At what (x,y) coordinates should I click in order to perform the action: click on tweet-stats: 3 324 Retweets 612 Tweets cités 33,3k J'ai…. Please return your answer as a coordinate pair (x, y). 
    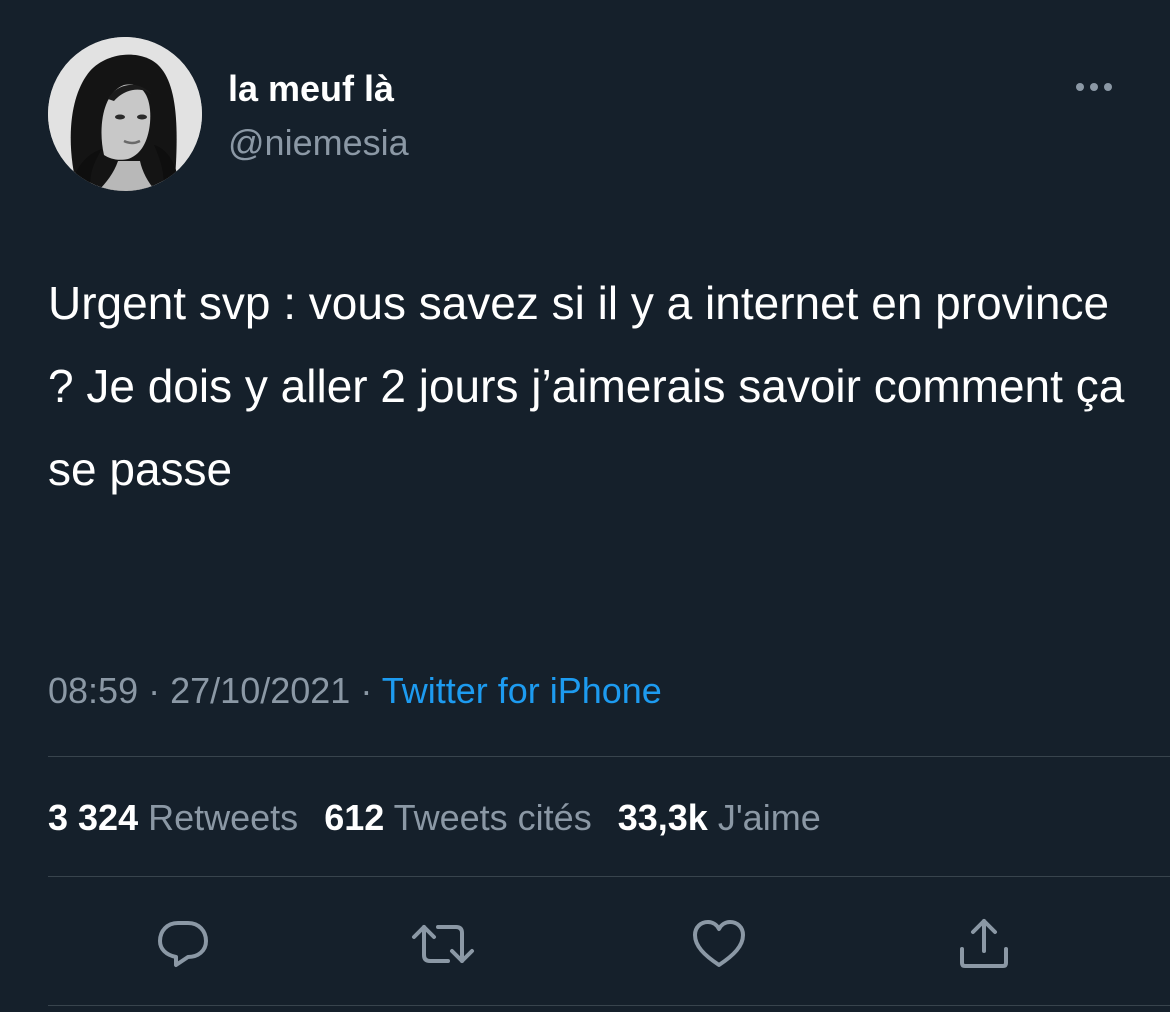
    Looking at the image, I should click on (434, 818).